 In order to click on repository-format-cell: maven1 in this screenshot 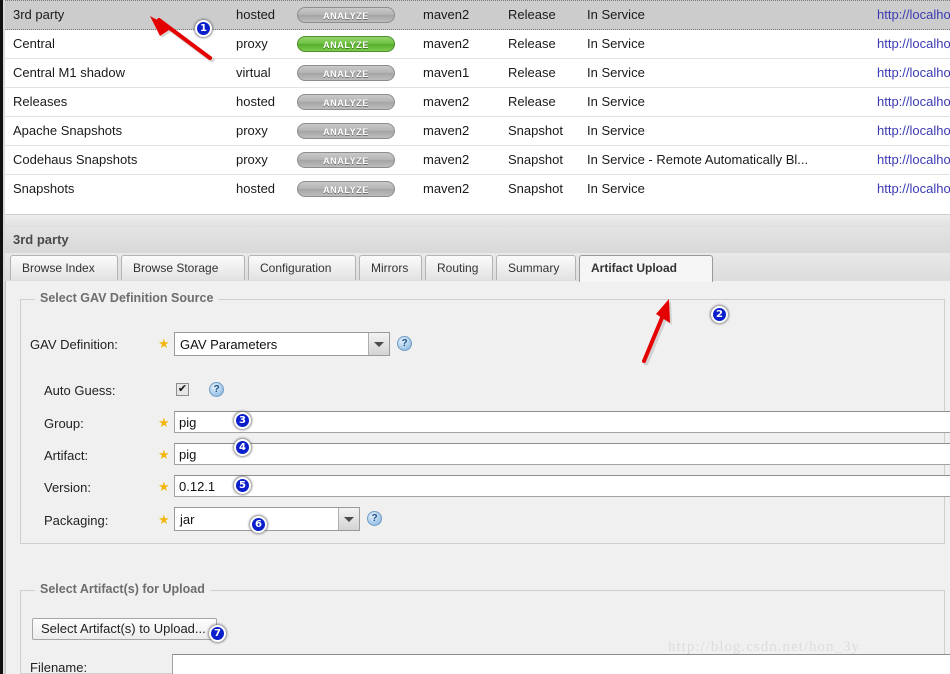, I will do `click(446, 72)`.